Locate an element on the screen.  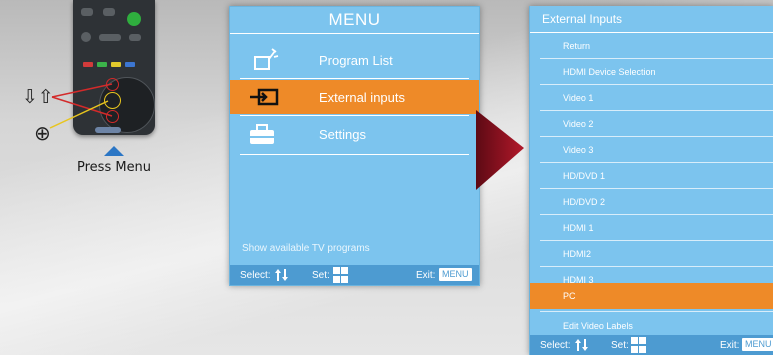
input-item-label: Edit Video Labels is located at coordinates (598, 326).